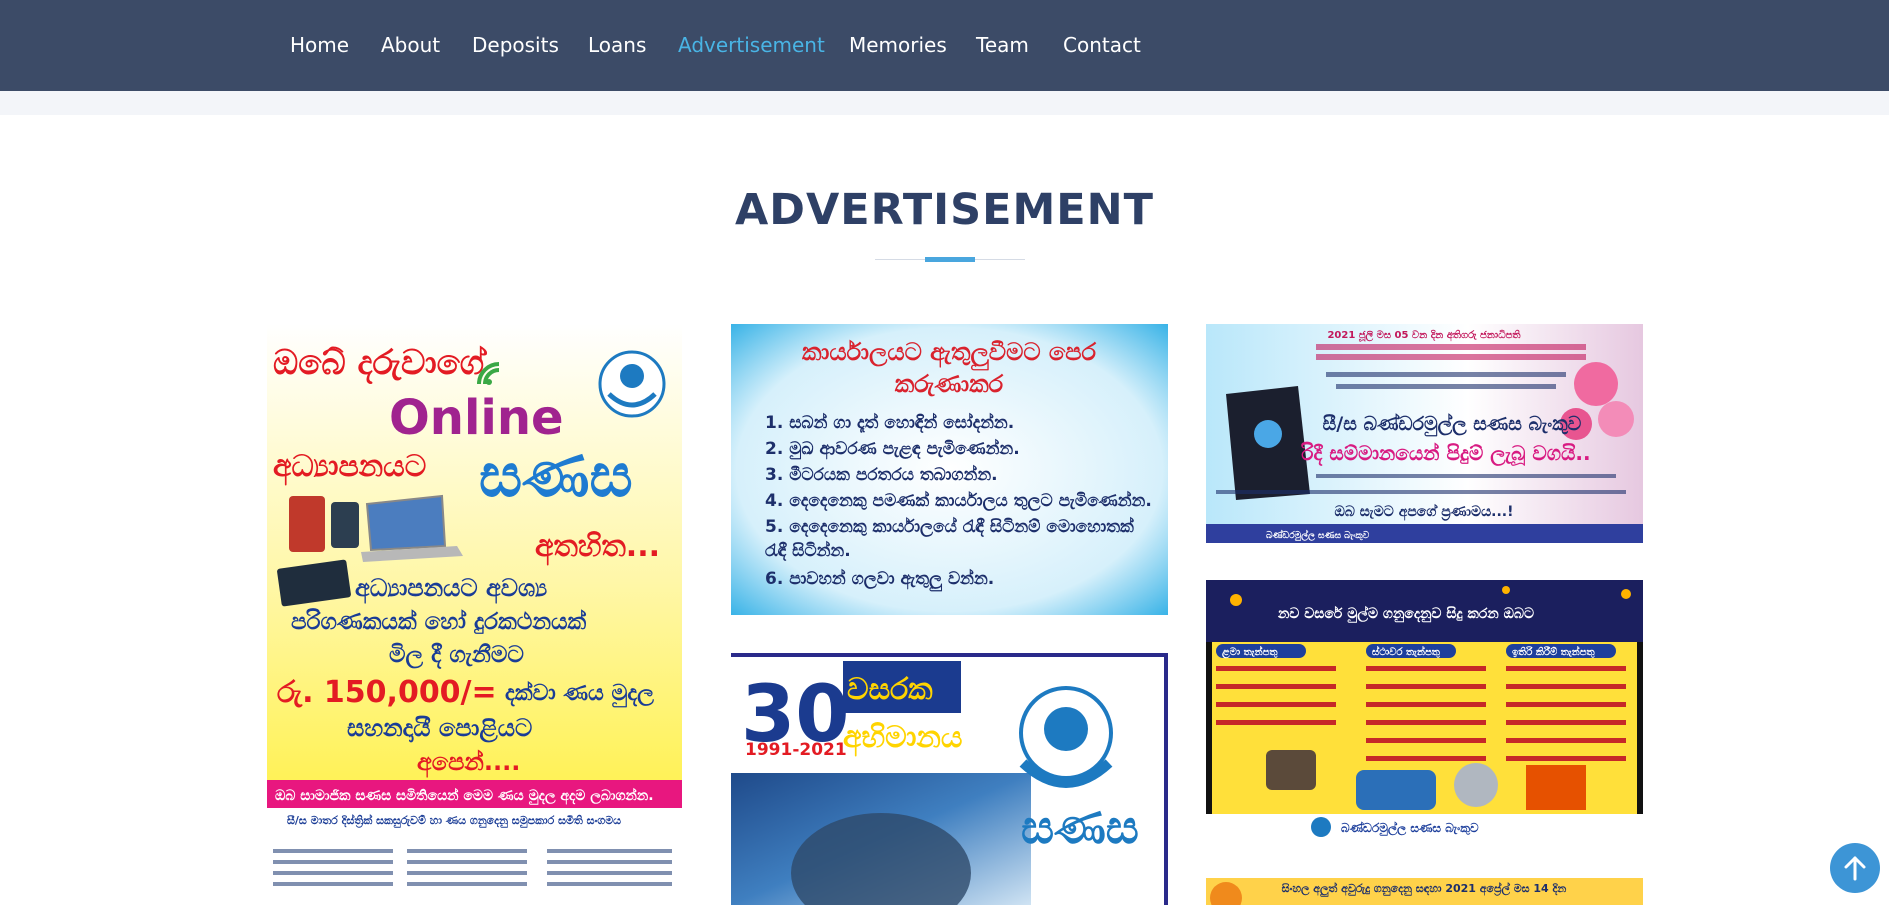 Image resolution: width=1889 pixels, height=905 pixels. I want to click on nav-advertisement: Advertisement, so click(751, 45).